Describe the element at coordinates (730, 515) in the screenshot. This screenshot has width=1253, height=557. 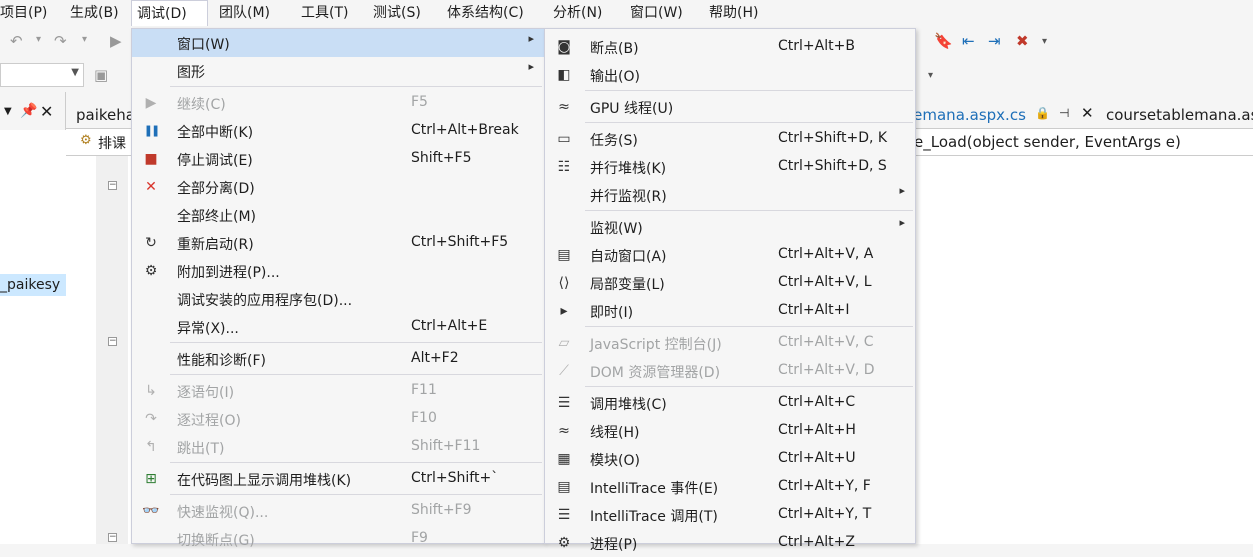
I see `window_submenu-item: ☰ IntelliTrace 调用(T) Ctrl+Alt+Y, T` at that location.